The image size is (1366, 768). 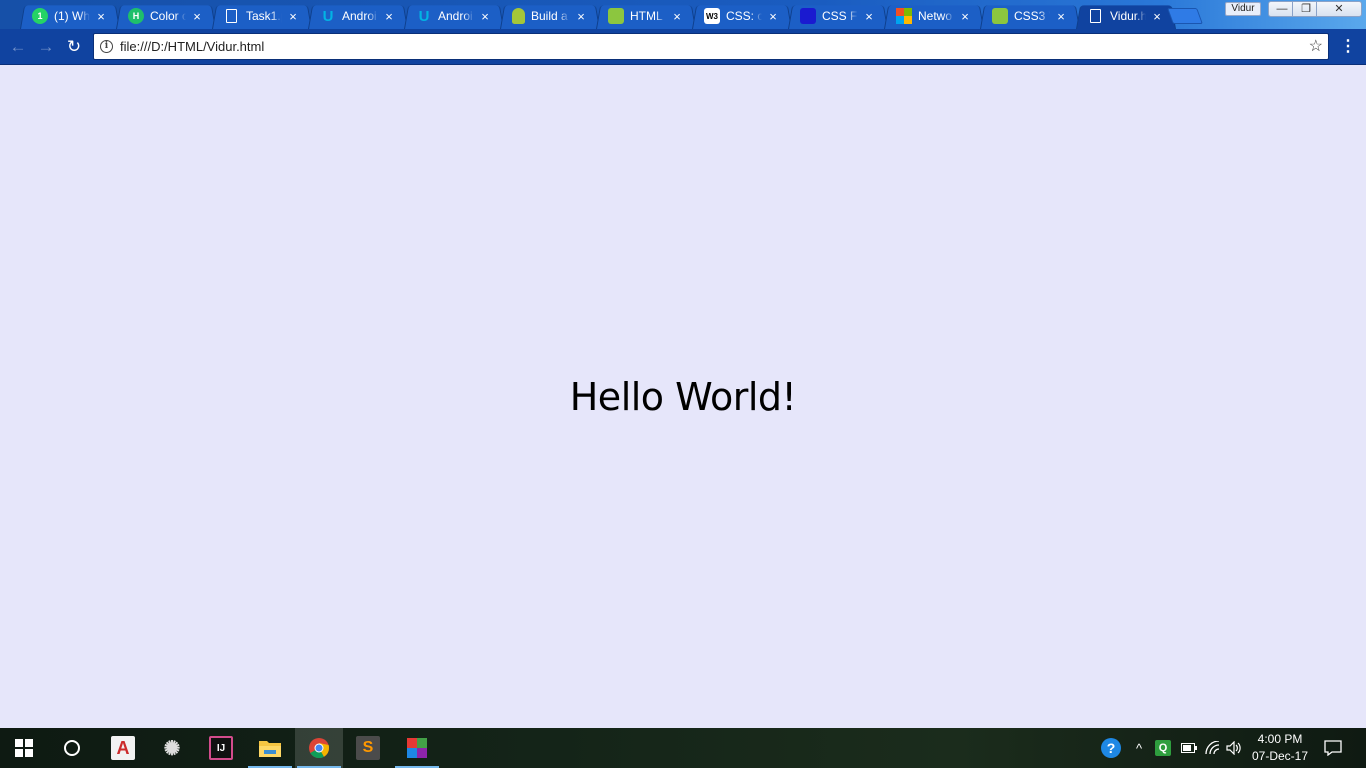 I want to click on reload-icon: ↻, so click(x=74, y=46).